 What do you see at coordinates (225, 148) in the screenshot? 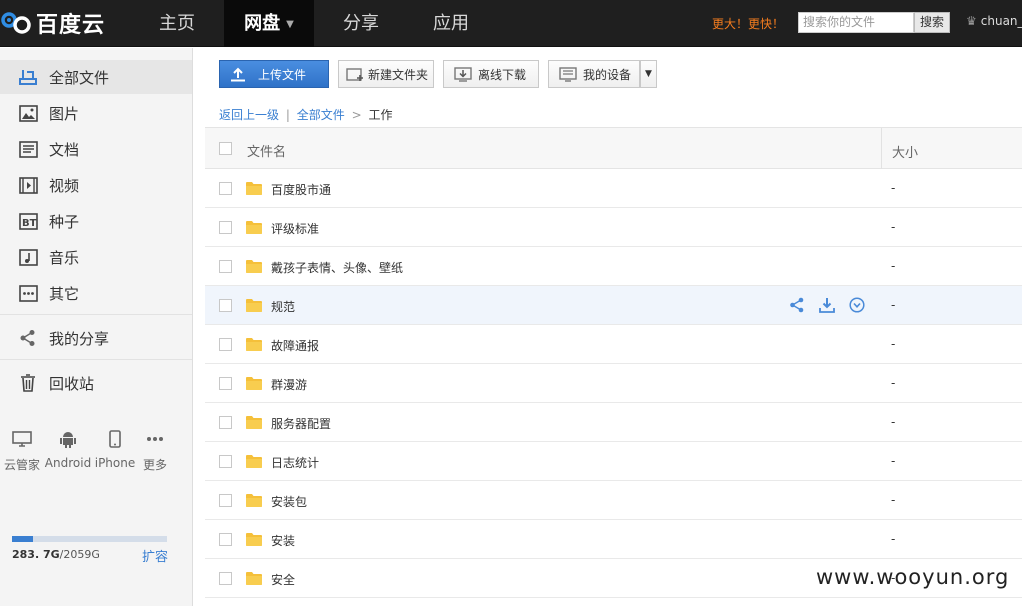
I see `select-all-checkbox` at bounding box center [225, 148].